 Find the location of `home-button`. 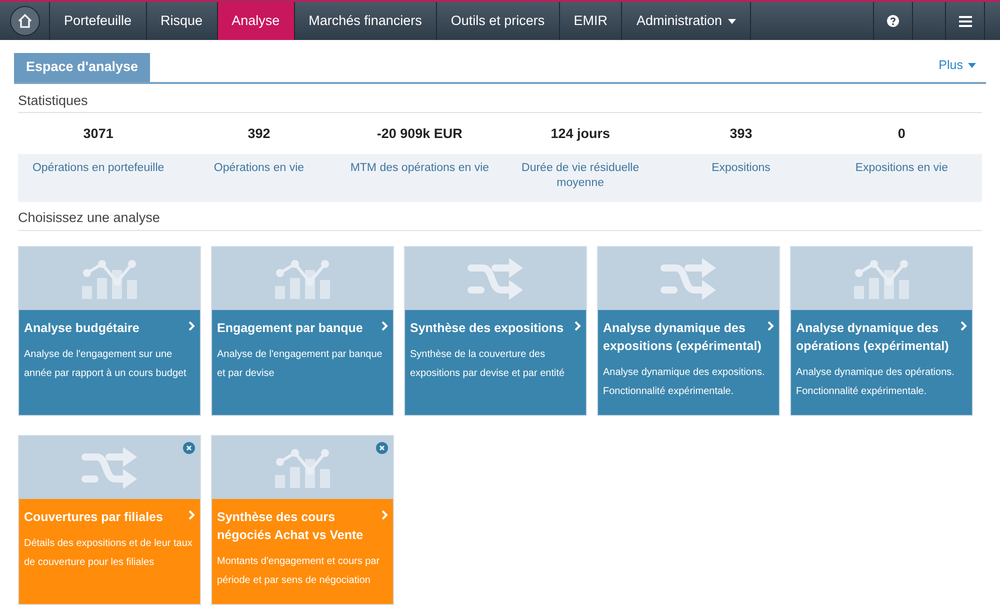

home-button is located at coordinates (25, 21).